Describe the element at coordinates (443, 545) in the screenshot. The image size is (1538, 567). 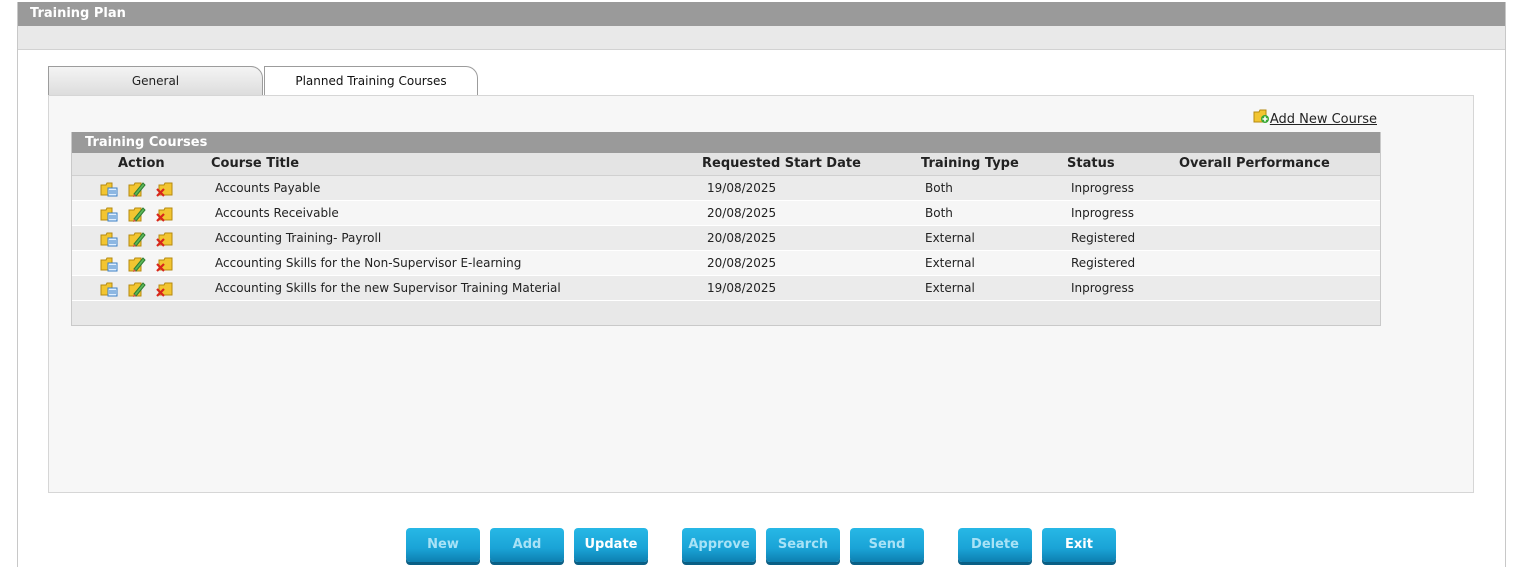
I see `new-button: New` at that location.